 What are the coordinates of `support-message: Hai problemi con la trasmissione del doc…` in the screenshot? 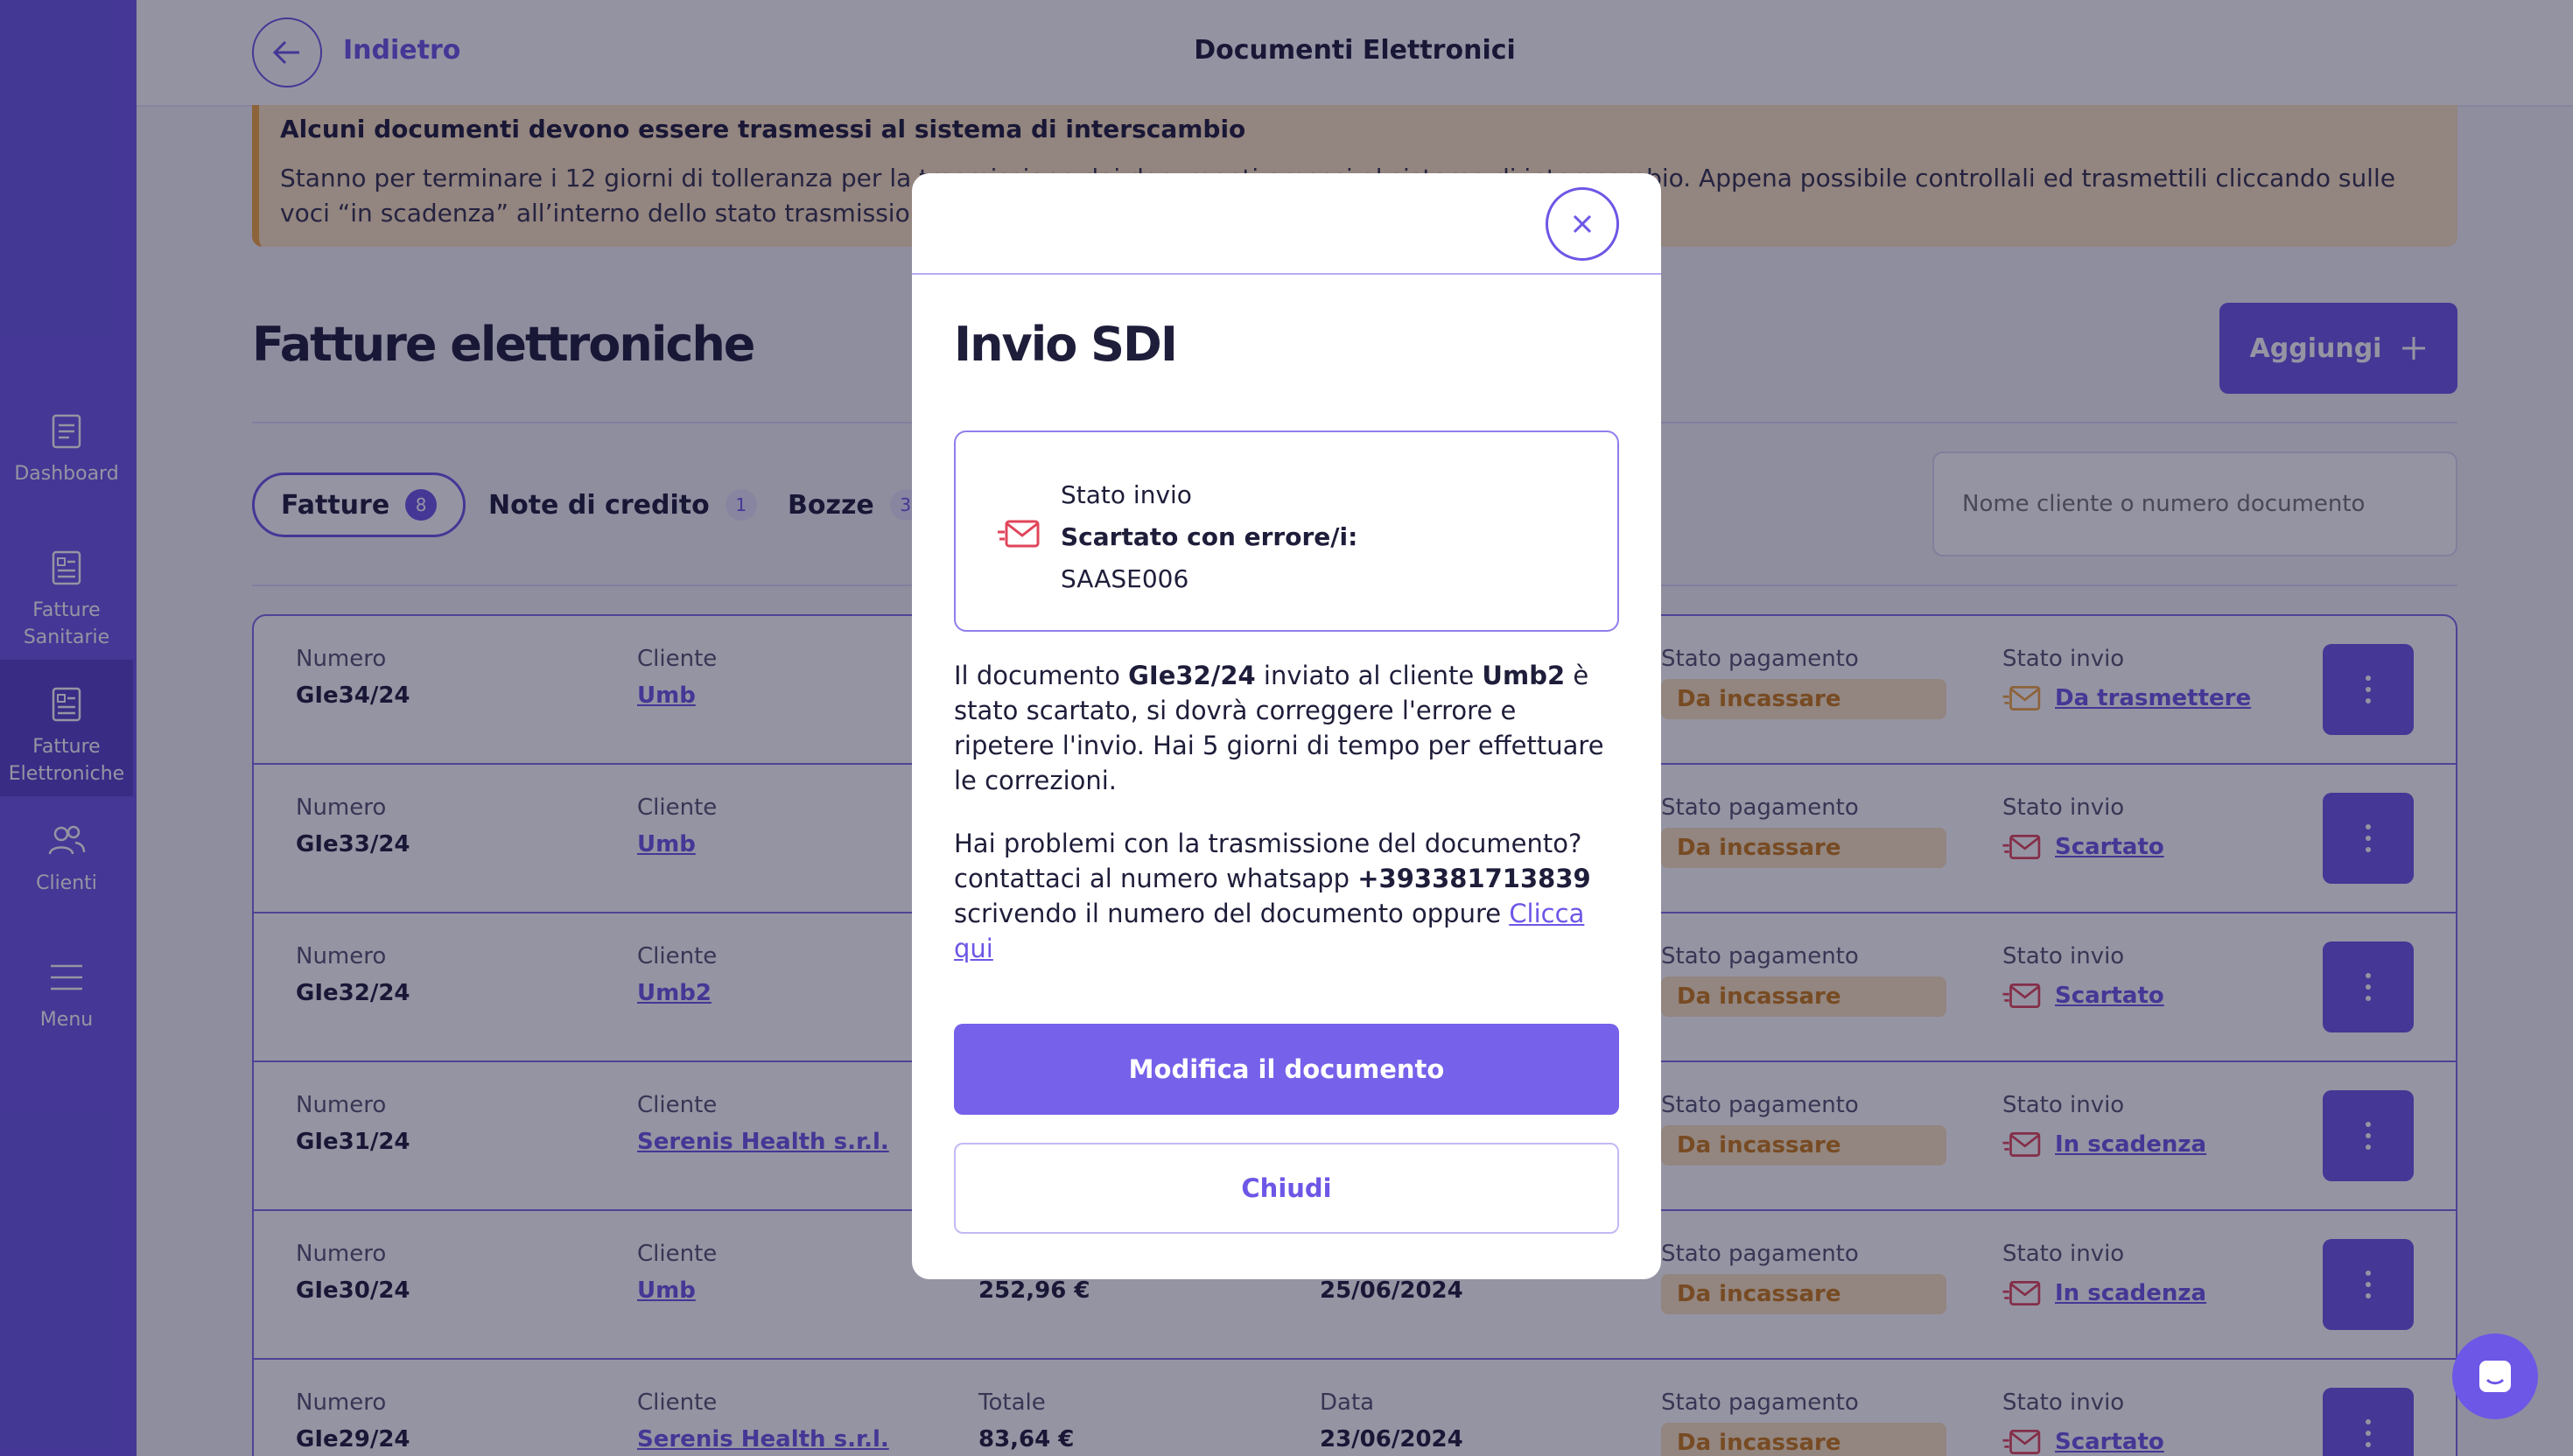 It's located at (1286, 896).